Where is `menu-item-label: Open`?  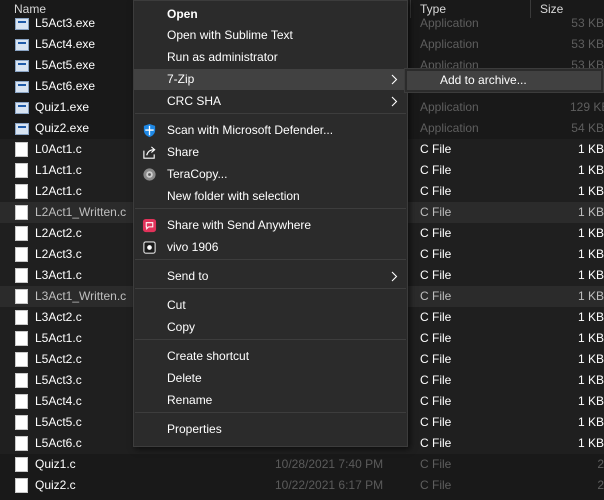 menu-item-label: Open is located at coordinates (182, 14).